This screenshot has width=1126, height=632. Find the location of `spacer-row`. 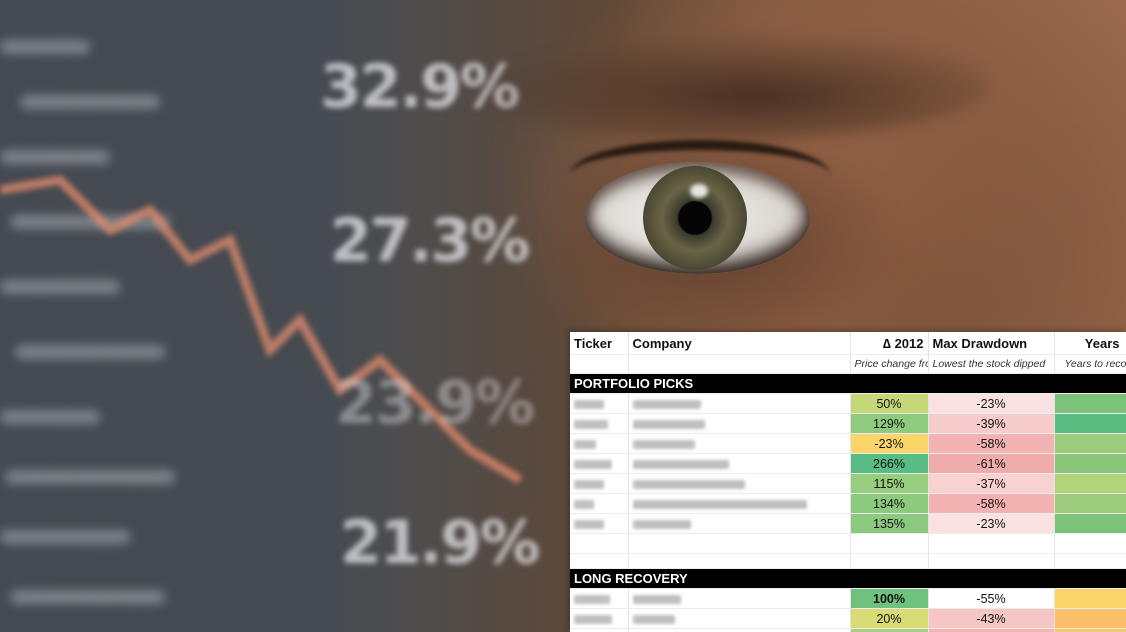

spacer-row is located at coordinates (848, 561).